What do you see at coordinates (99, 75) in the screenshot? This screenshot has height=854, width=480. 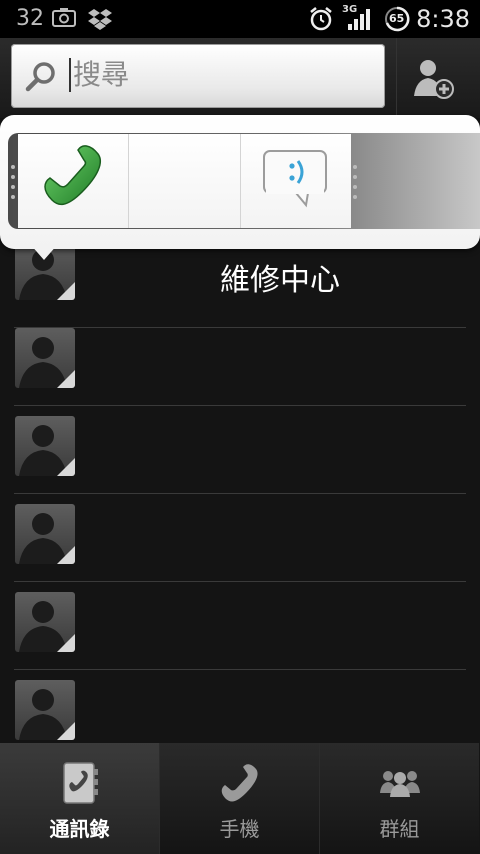 I see `search-placeholder: 搜尋` at bounding box center [99, 75].